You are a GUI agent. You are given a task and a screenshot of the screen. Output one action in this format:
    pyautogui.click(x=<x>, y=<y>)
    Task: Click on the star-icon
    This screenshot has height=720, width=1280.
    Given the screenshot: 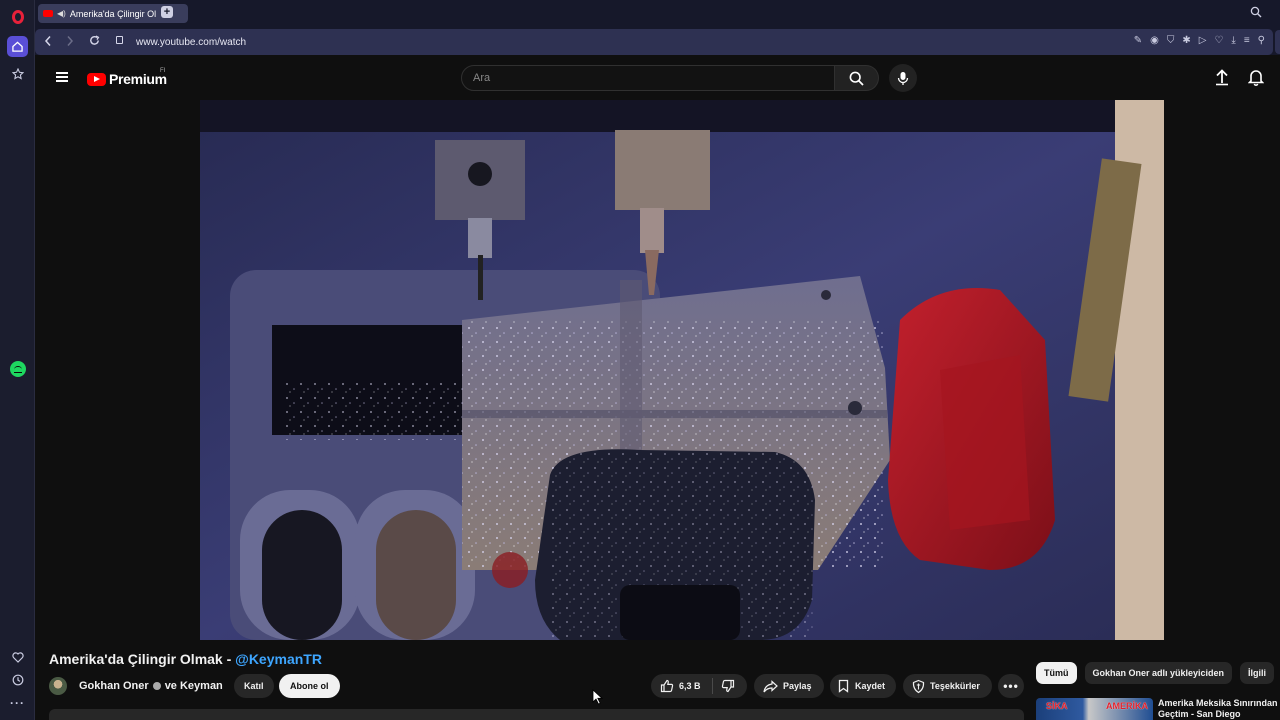 What is the action you would take?
    pyautogui.click(x=17, y=73)
    